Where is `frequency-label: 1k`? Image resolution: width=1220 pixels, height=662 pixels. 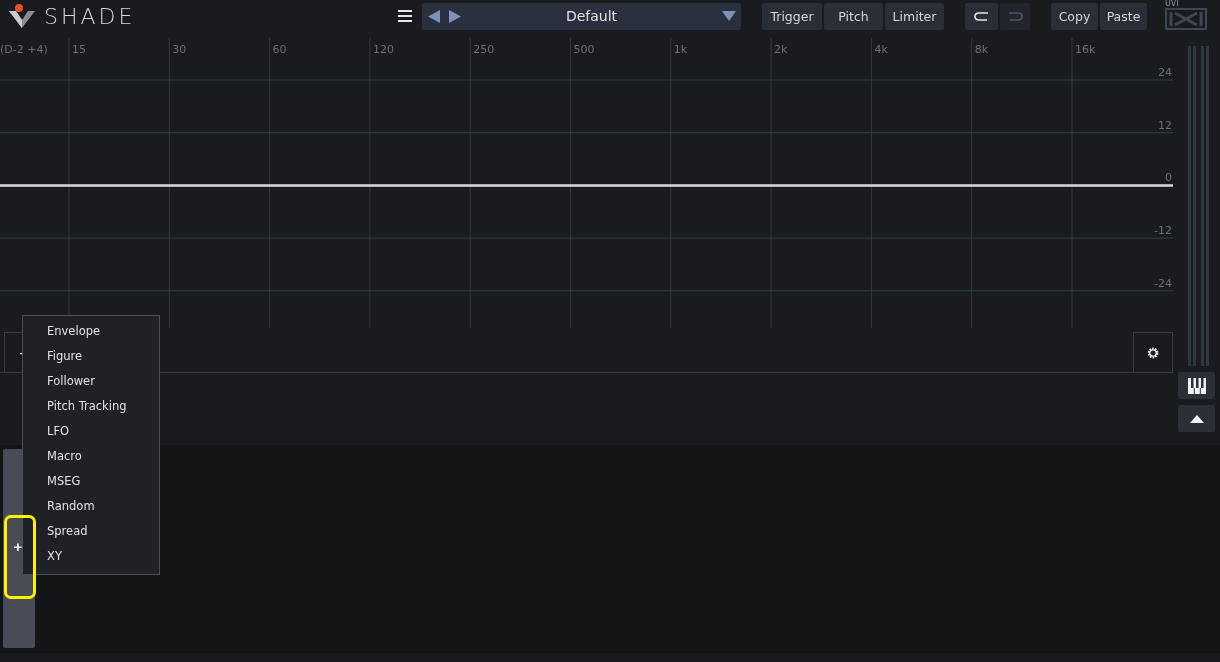
frequency-label: 1k is located at coordinates (680, 49).